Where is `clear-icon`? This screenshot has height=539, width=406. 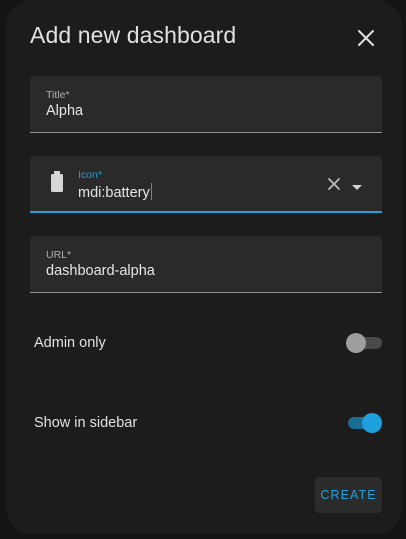
clear-icon is located at coordinates (334, 184).